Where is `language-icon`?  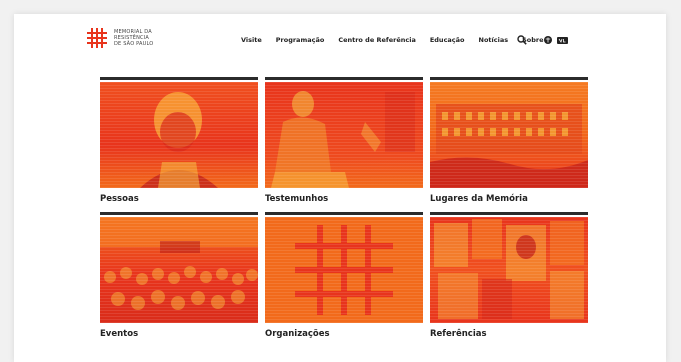 language-icon is located at coordinates (548, 40).